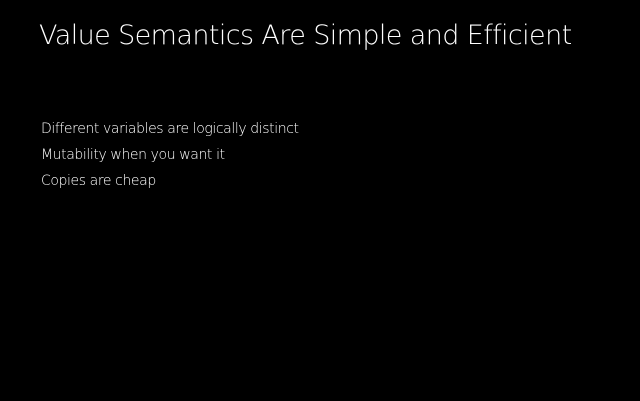  What do you see at coordinates (133, 155) in the screenshot?
I see `bullet-item: Mutability when you want it` at bounding box center [133, 155].